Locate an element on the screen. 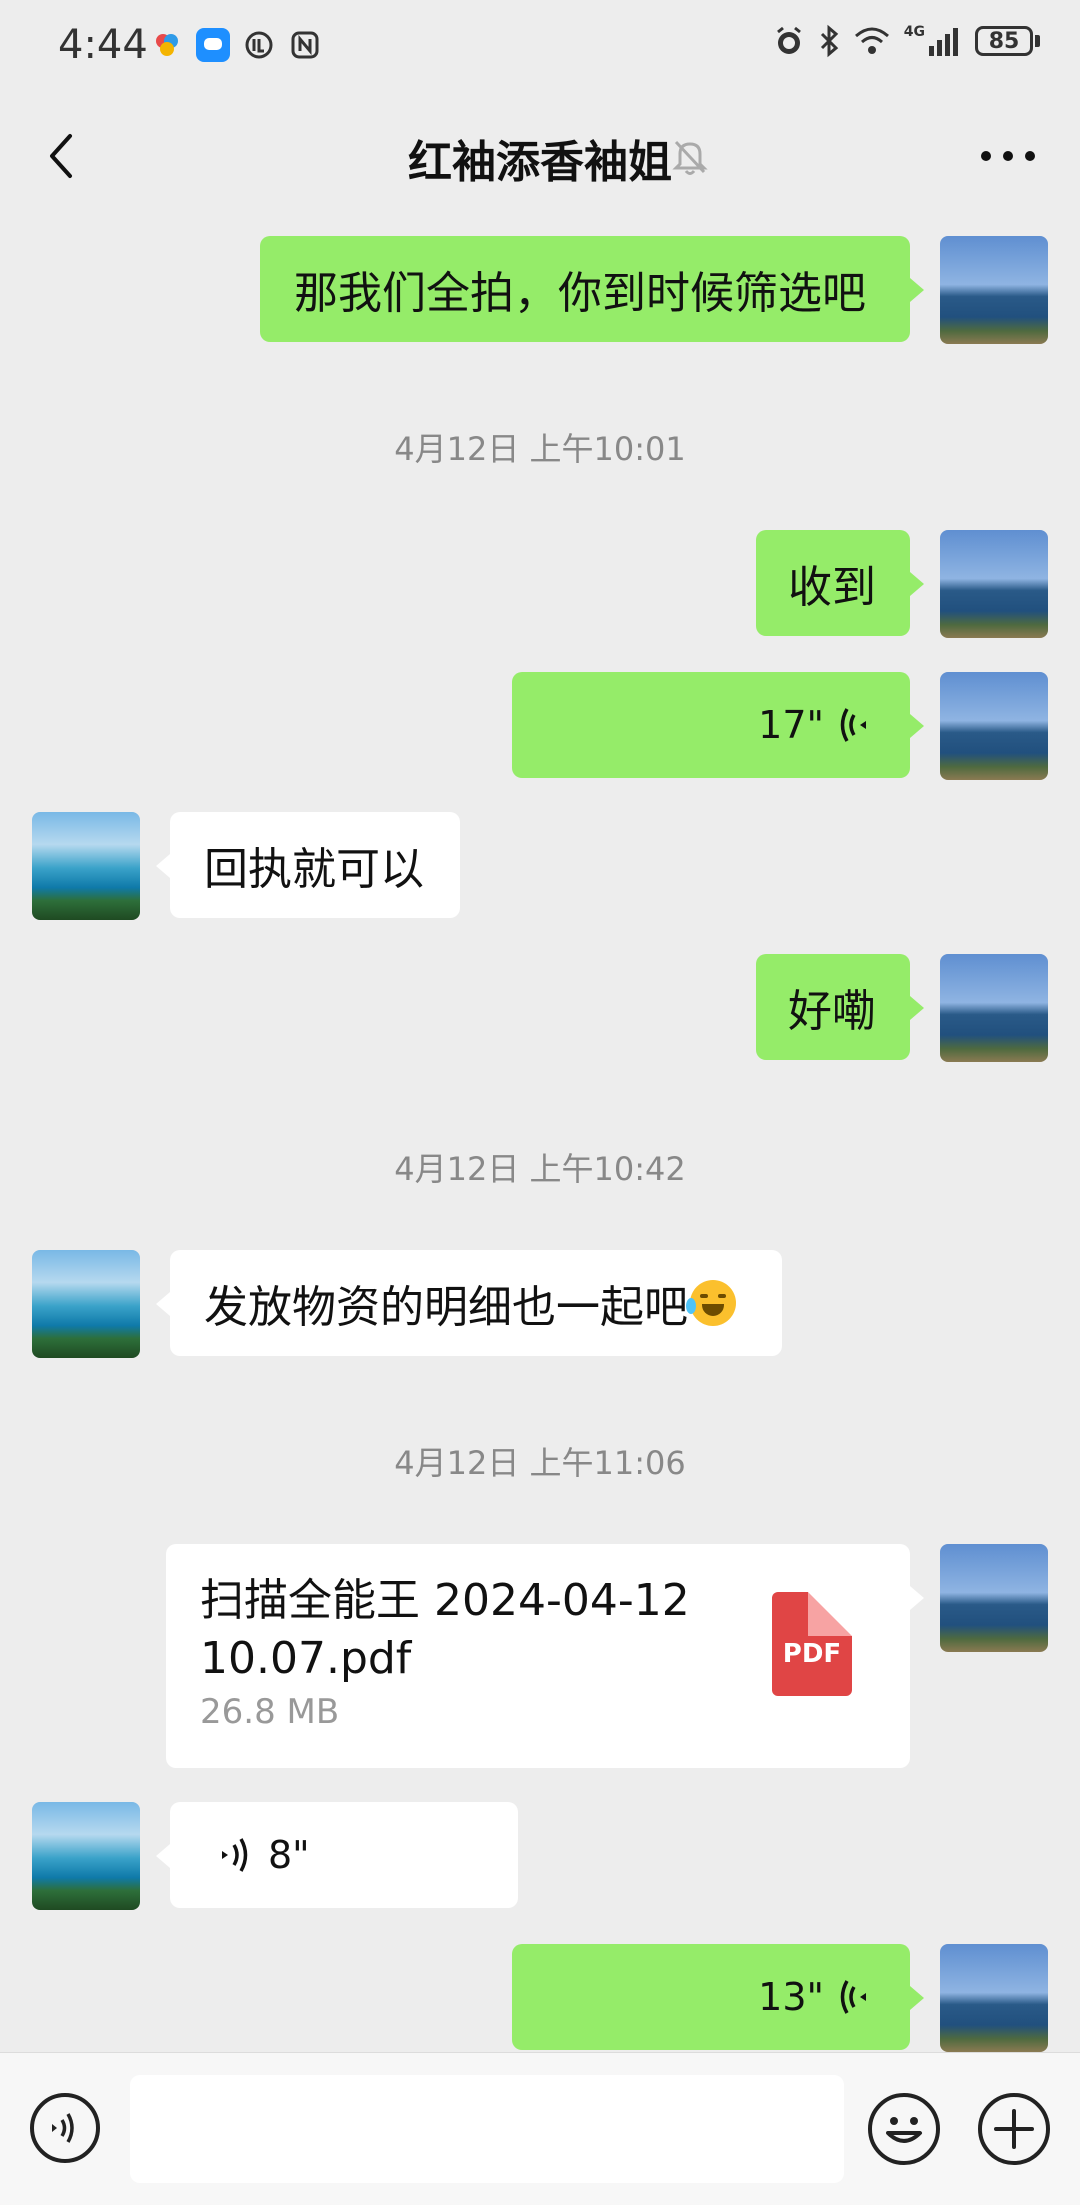  signal-icon is located at coordinates (943, 42).